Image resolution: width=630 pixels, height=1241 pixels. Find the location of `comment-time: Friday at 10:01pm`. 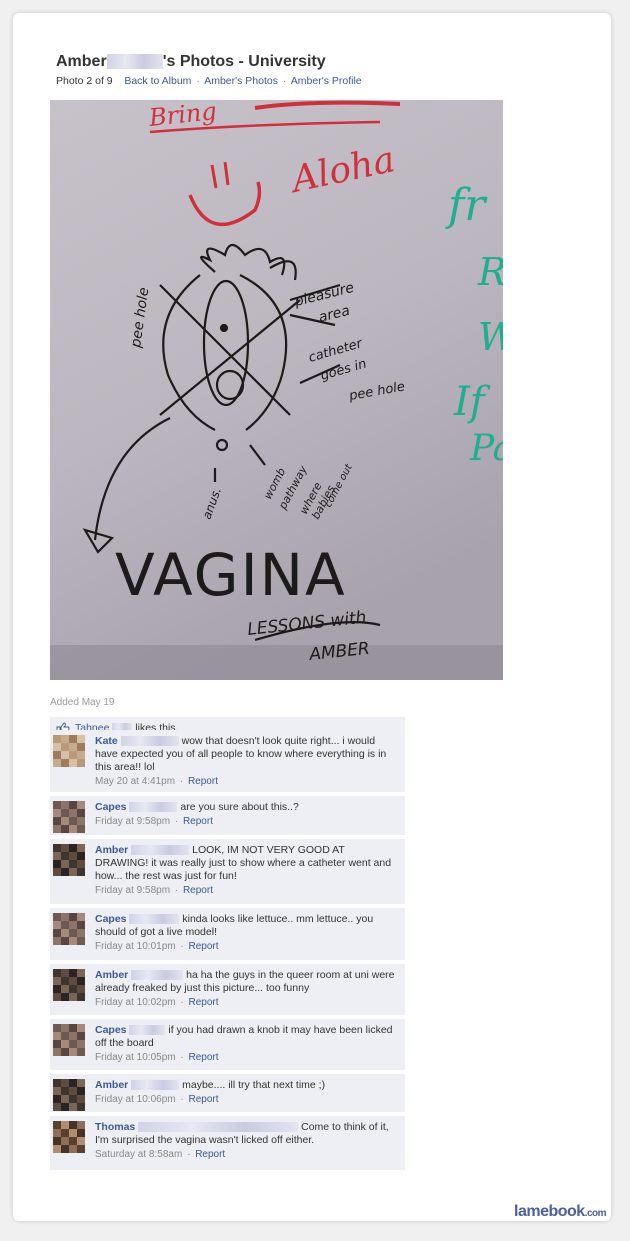

comment-time: Friday at 10:01pm is located at coordinates (135, 946).